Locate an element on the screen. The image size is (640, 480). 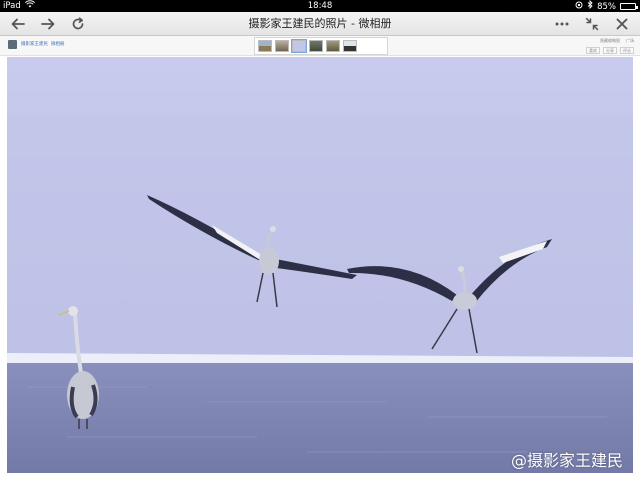
hide-thumbnails-link: 隐藏缩略图 is located at coordinates (610, 41).